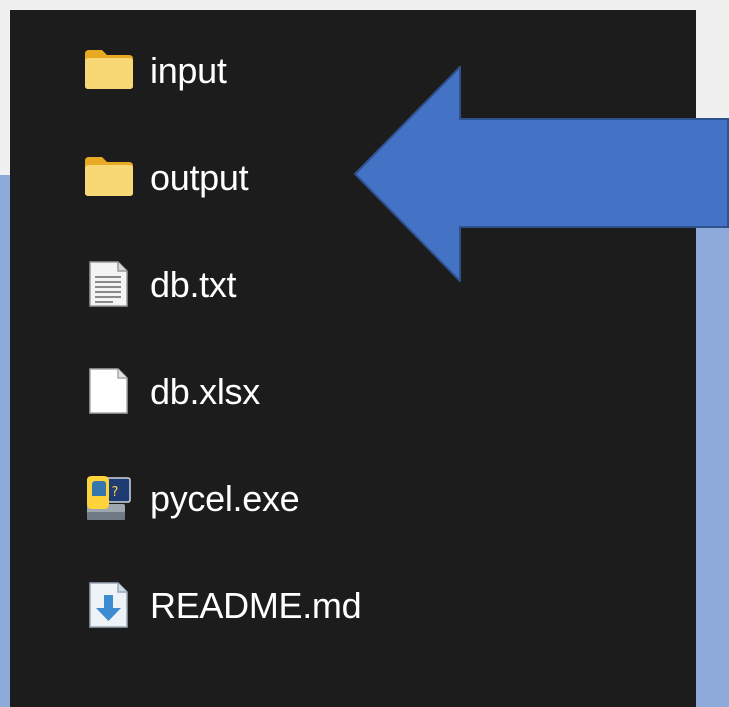 Image resolution: width=729 pixels, height=707 pixels. What do you see at coordinates (256, 605) in the screenshot?
I see `file-name: README.md` at bounding box center [256, 605].